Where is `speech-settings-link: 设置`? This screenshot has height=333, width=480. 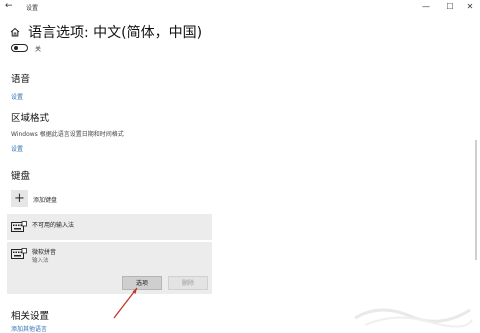 speech-settings-link: 设置 is located at coordinates (17, 96).